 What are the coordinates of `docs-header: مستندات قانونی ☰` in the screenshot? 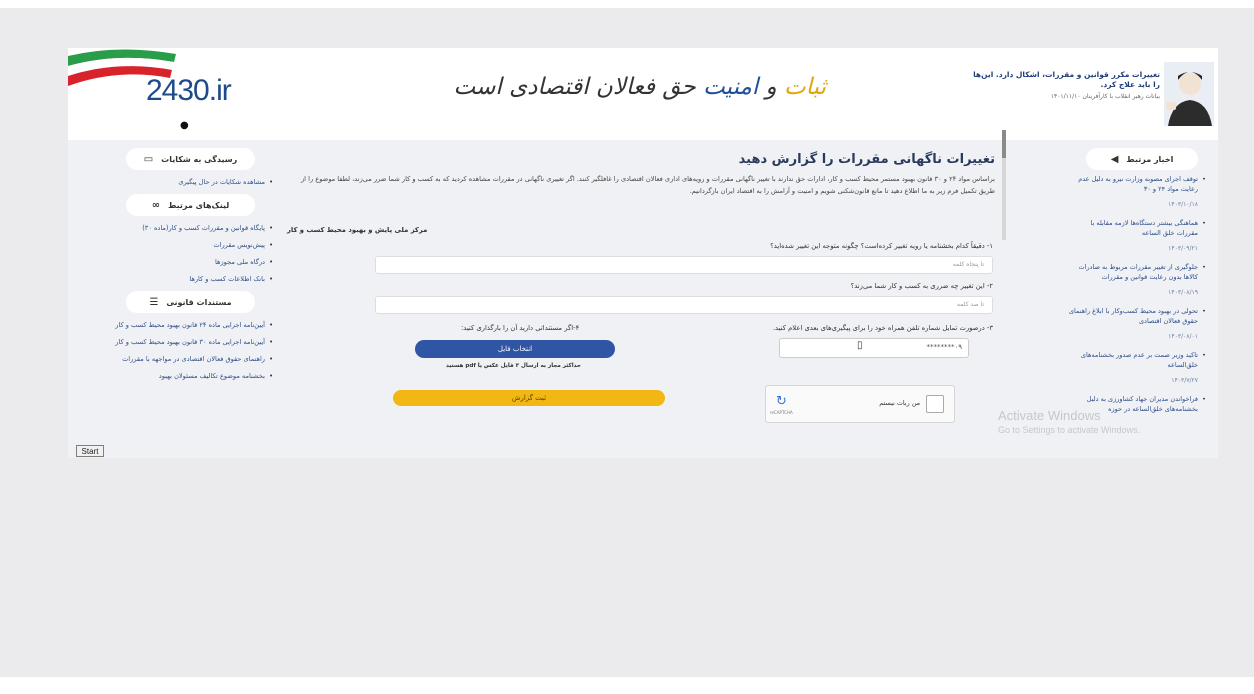 It's located at (190, 302).